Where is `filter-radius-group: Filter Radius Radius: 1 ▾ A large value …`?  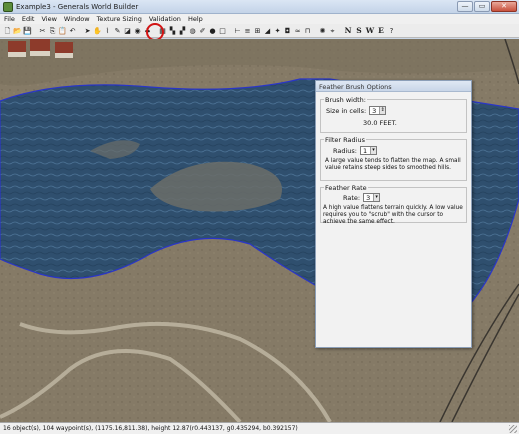
filter-radius-group: Filter Radius Radius: 1 ▾ A large value … is located at coordinates (393, 158).